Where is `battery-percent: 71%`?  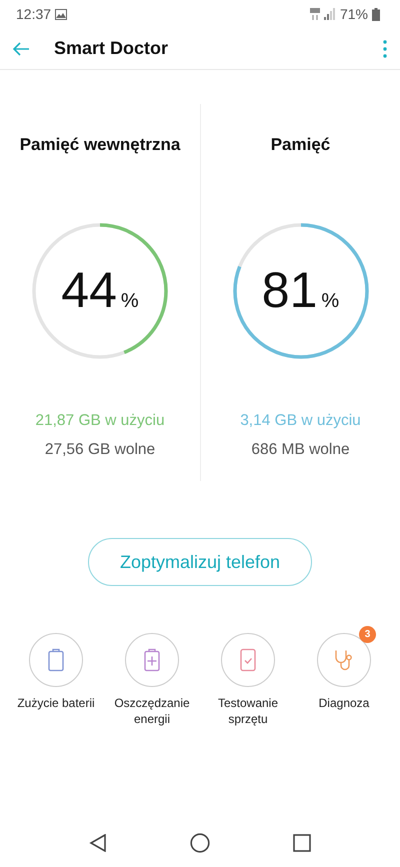 battery-percent: 71% is located at coordinates (354, 14).